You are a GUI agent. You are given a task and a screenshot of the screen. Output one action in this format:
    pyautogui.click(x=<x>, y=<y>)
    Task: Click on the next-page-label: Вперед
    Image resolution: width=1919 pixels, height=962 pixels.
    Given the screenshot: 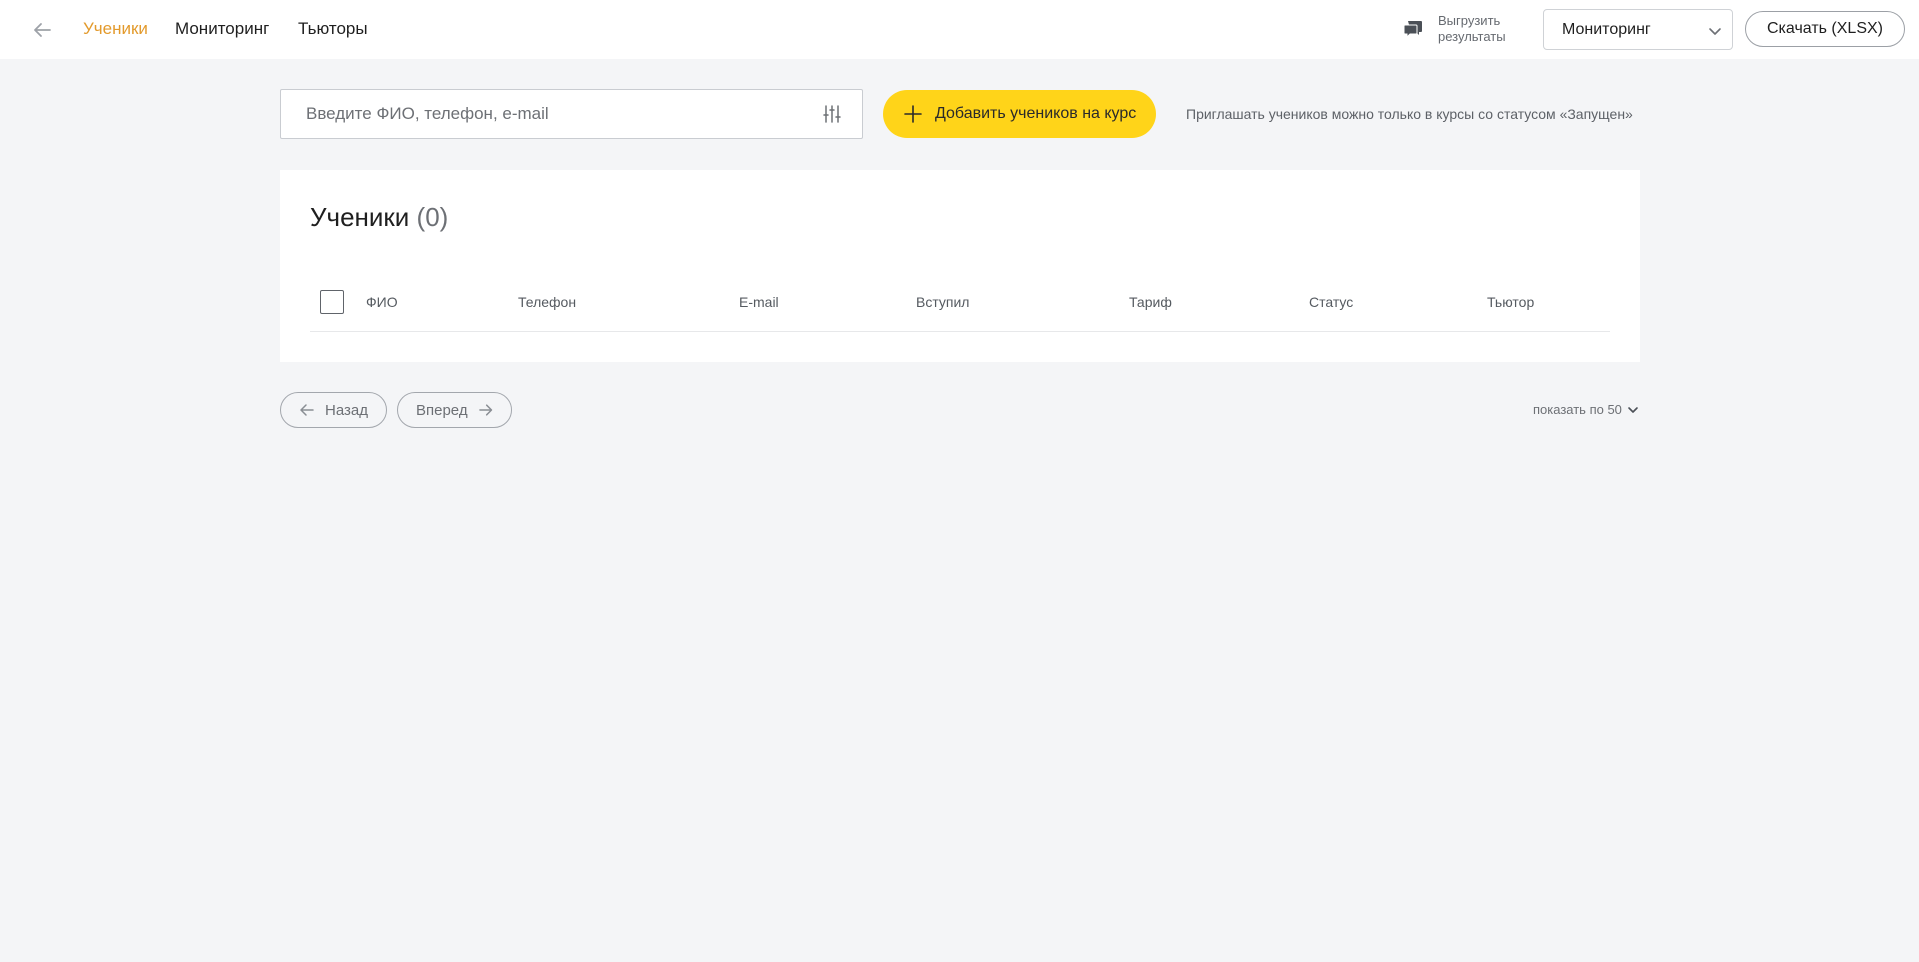 What is the action you would take?
    pyautogui.click(x=442, y=410)
    